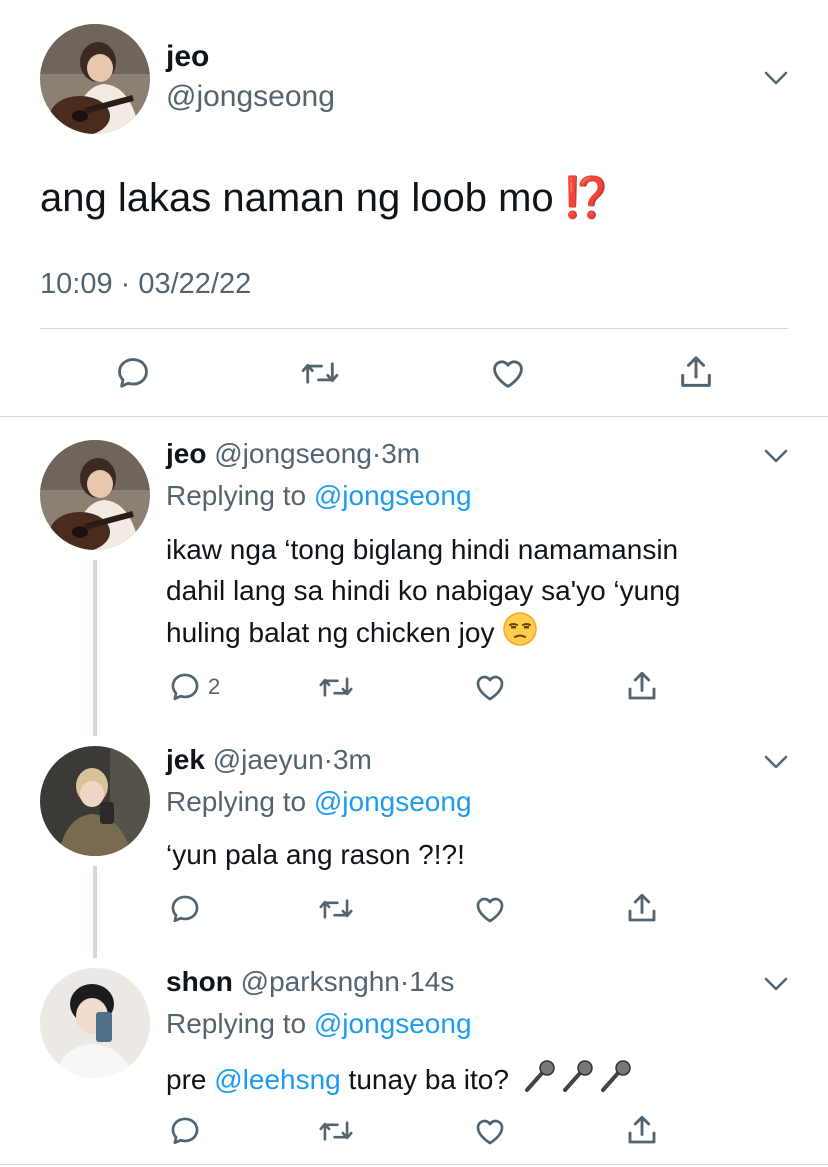 The image size is (828, 1167). What do you see at coordinates (431, 981) in the screenshot?
I see `reply-time: 14s` at bounding box center [431, 981].